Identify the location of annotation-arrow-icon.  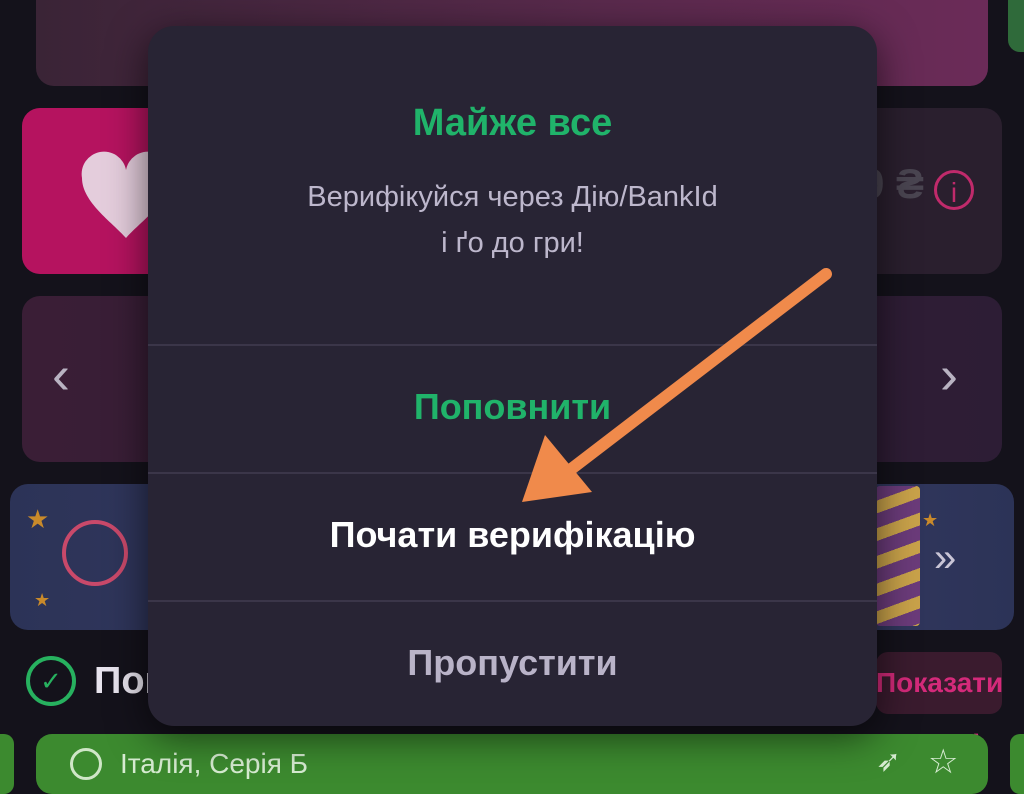
(677, 385).